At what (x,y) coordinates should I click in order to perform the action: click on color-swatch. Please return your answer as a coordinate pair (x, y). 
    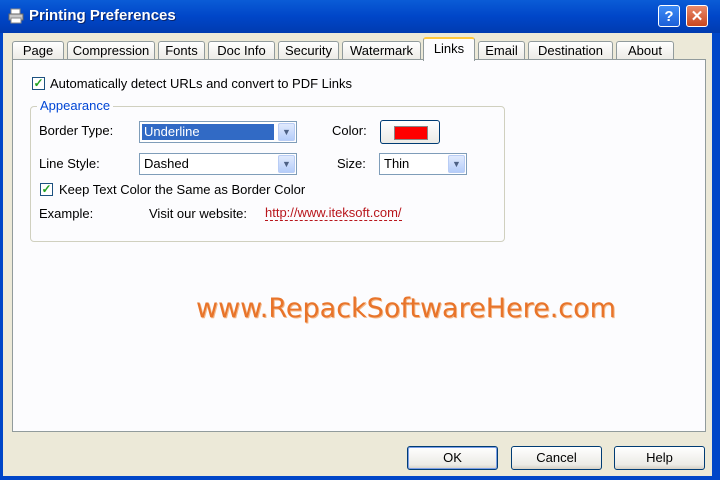
    Looking at the image, I should click on (411, 133).